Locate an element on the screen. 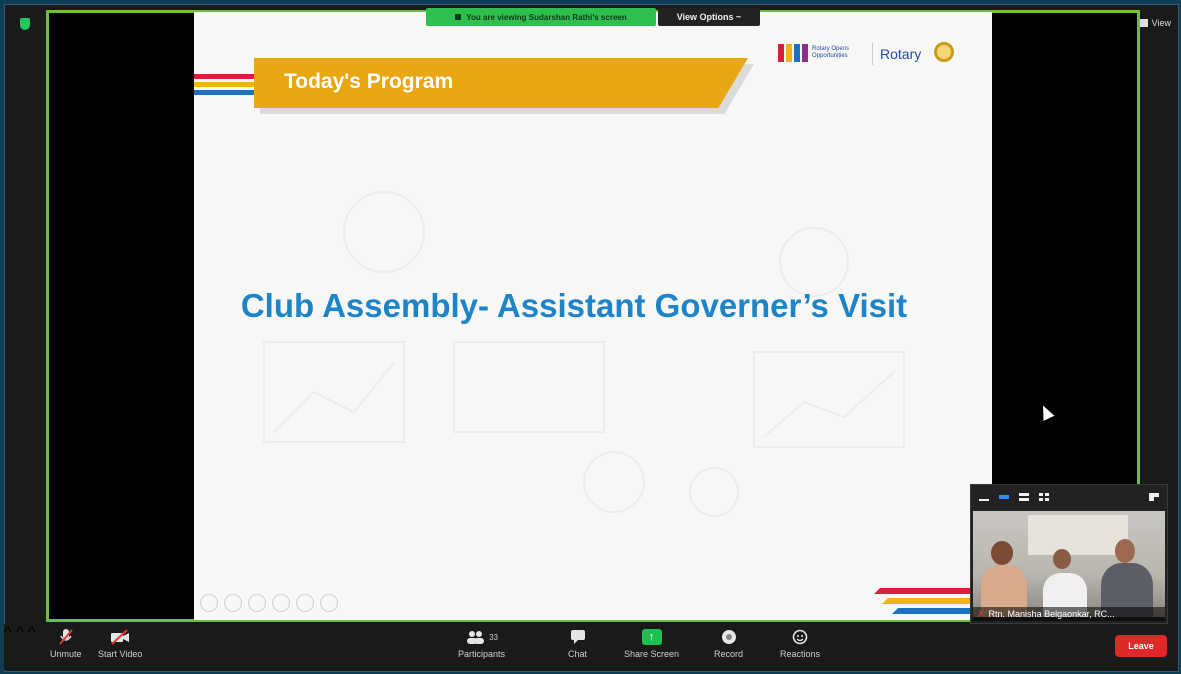  record-button: Record is located at coordinates (728, 643).